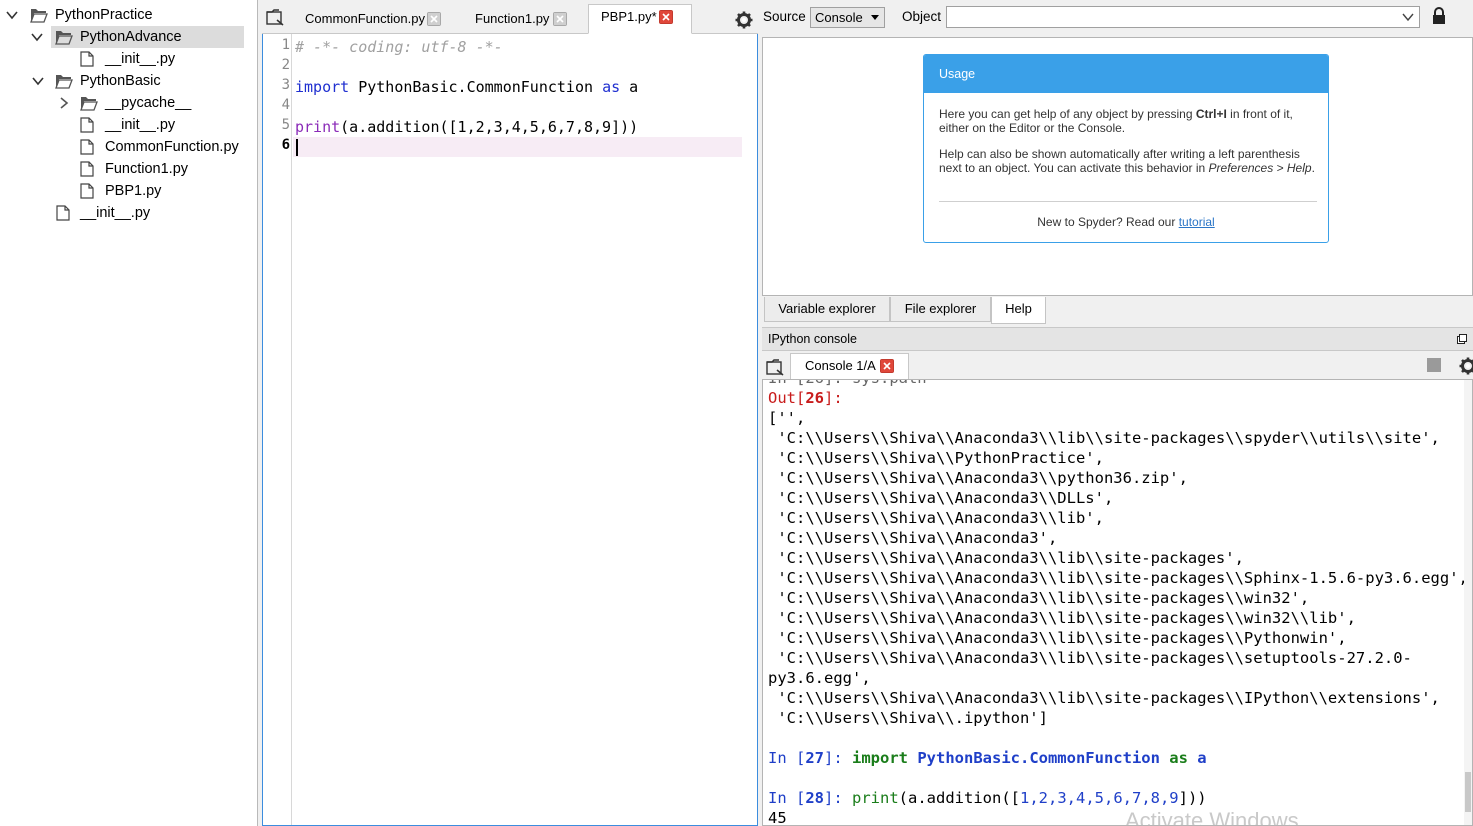  What do you see at coordinates (133, 191) in the screenshot?
I see `tree-item-label: PBP1.py` at bounding box center [133, 191].